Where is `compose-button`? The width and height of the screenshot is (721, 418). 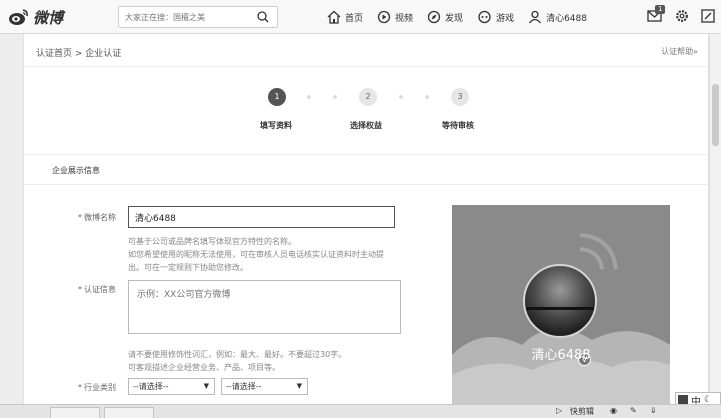
compose-button is located at coordinates (708, 17).